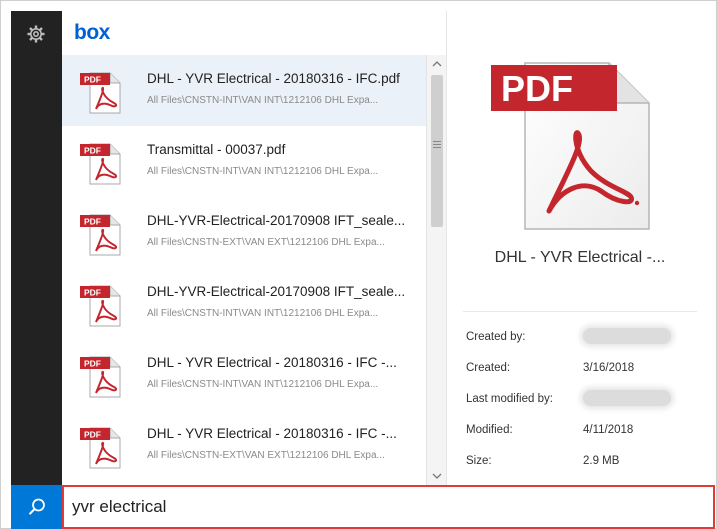  I want to click on results-scrollbar, so click(436, 270).